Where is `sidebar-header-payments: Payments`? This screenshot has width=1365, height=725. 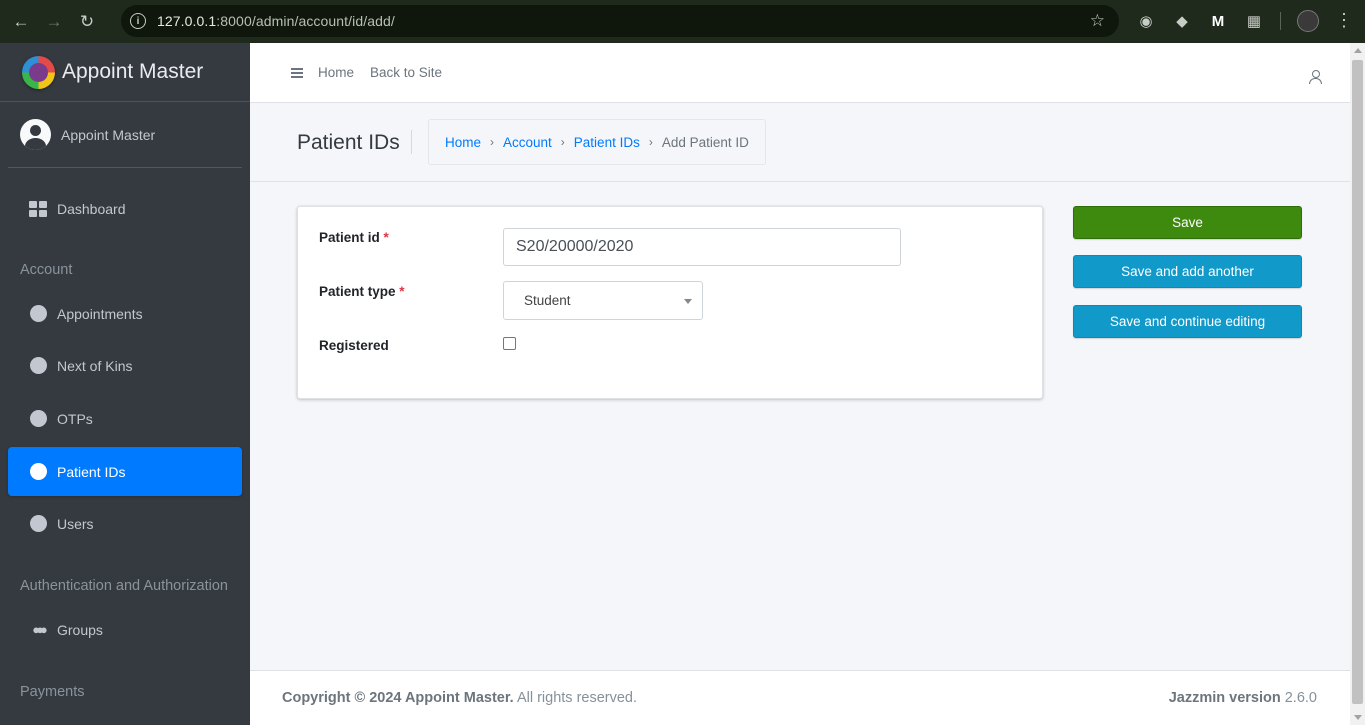
sidebar-header-payments: Payments is located at coordinates (52, 692).